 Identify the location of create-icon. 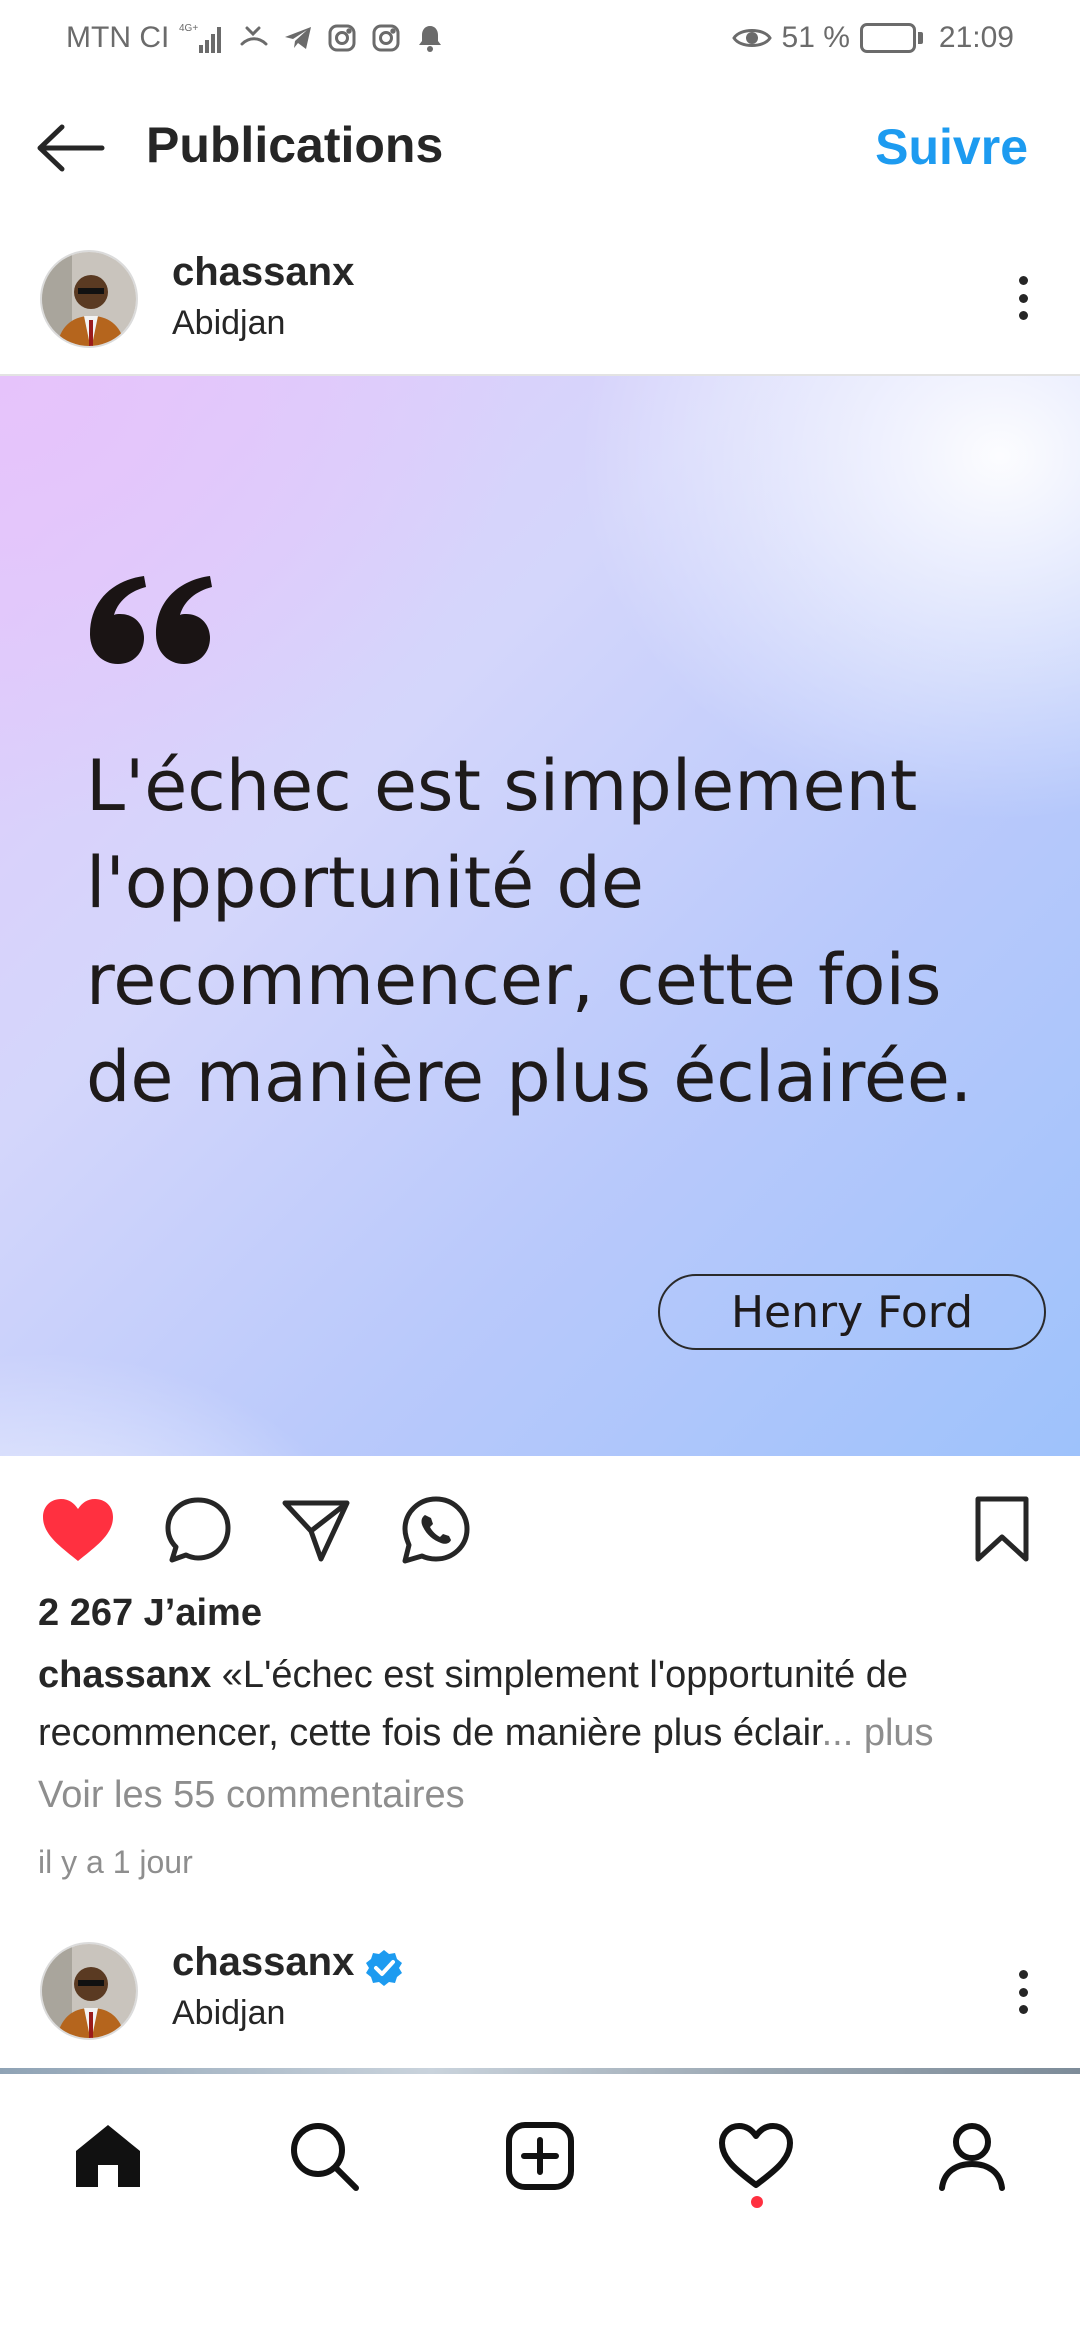
(540, 2156).